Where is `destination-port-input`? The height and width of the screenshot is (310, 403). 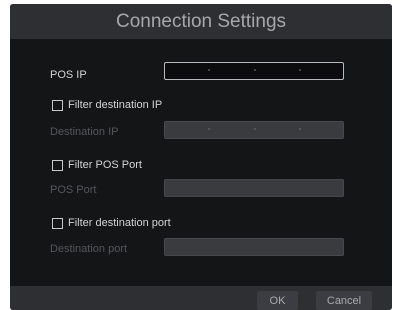 destination-port-input is located at coordinates (254, 247).